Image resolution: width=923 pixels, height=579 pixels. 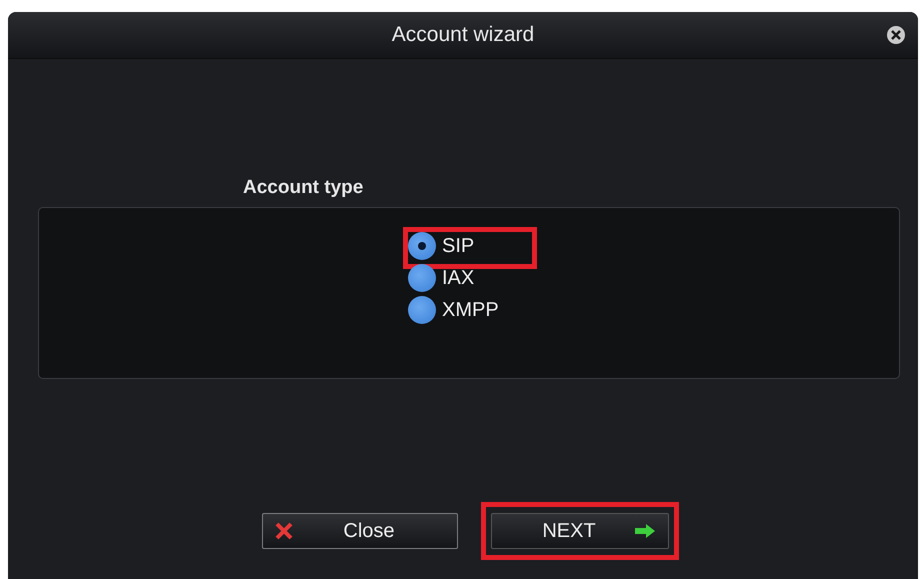 What do you see at coordinates (471, 310) in the screenshot?
I see `radio-label: XMPP` at bounding box center [471, 310].